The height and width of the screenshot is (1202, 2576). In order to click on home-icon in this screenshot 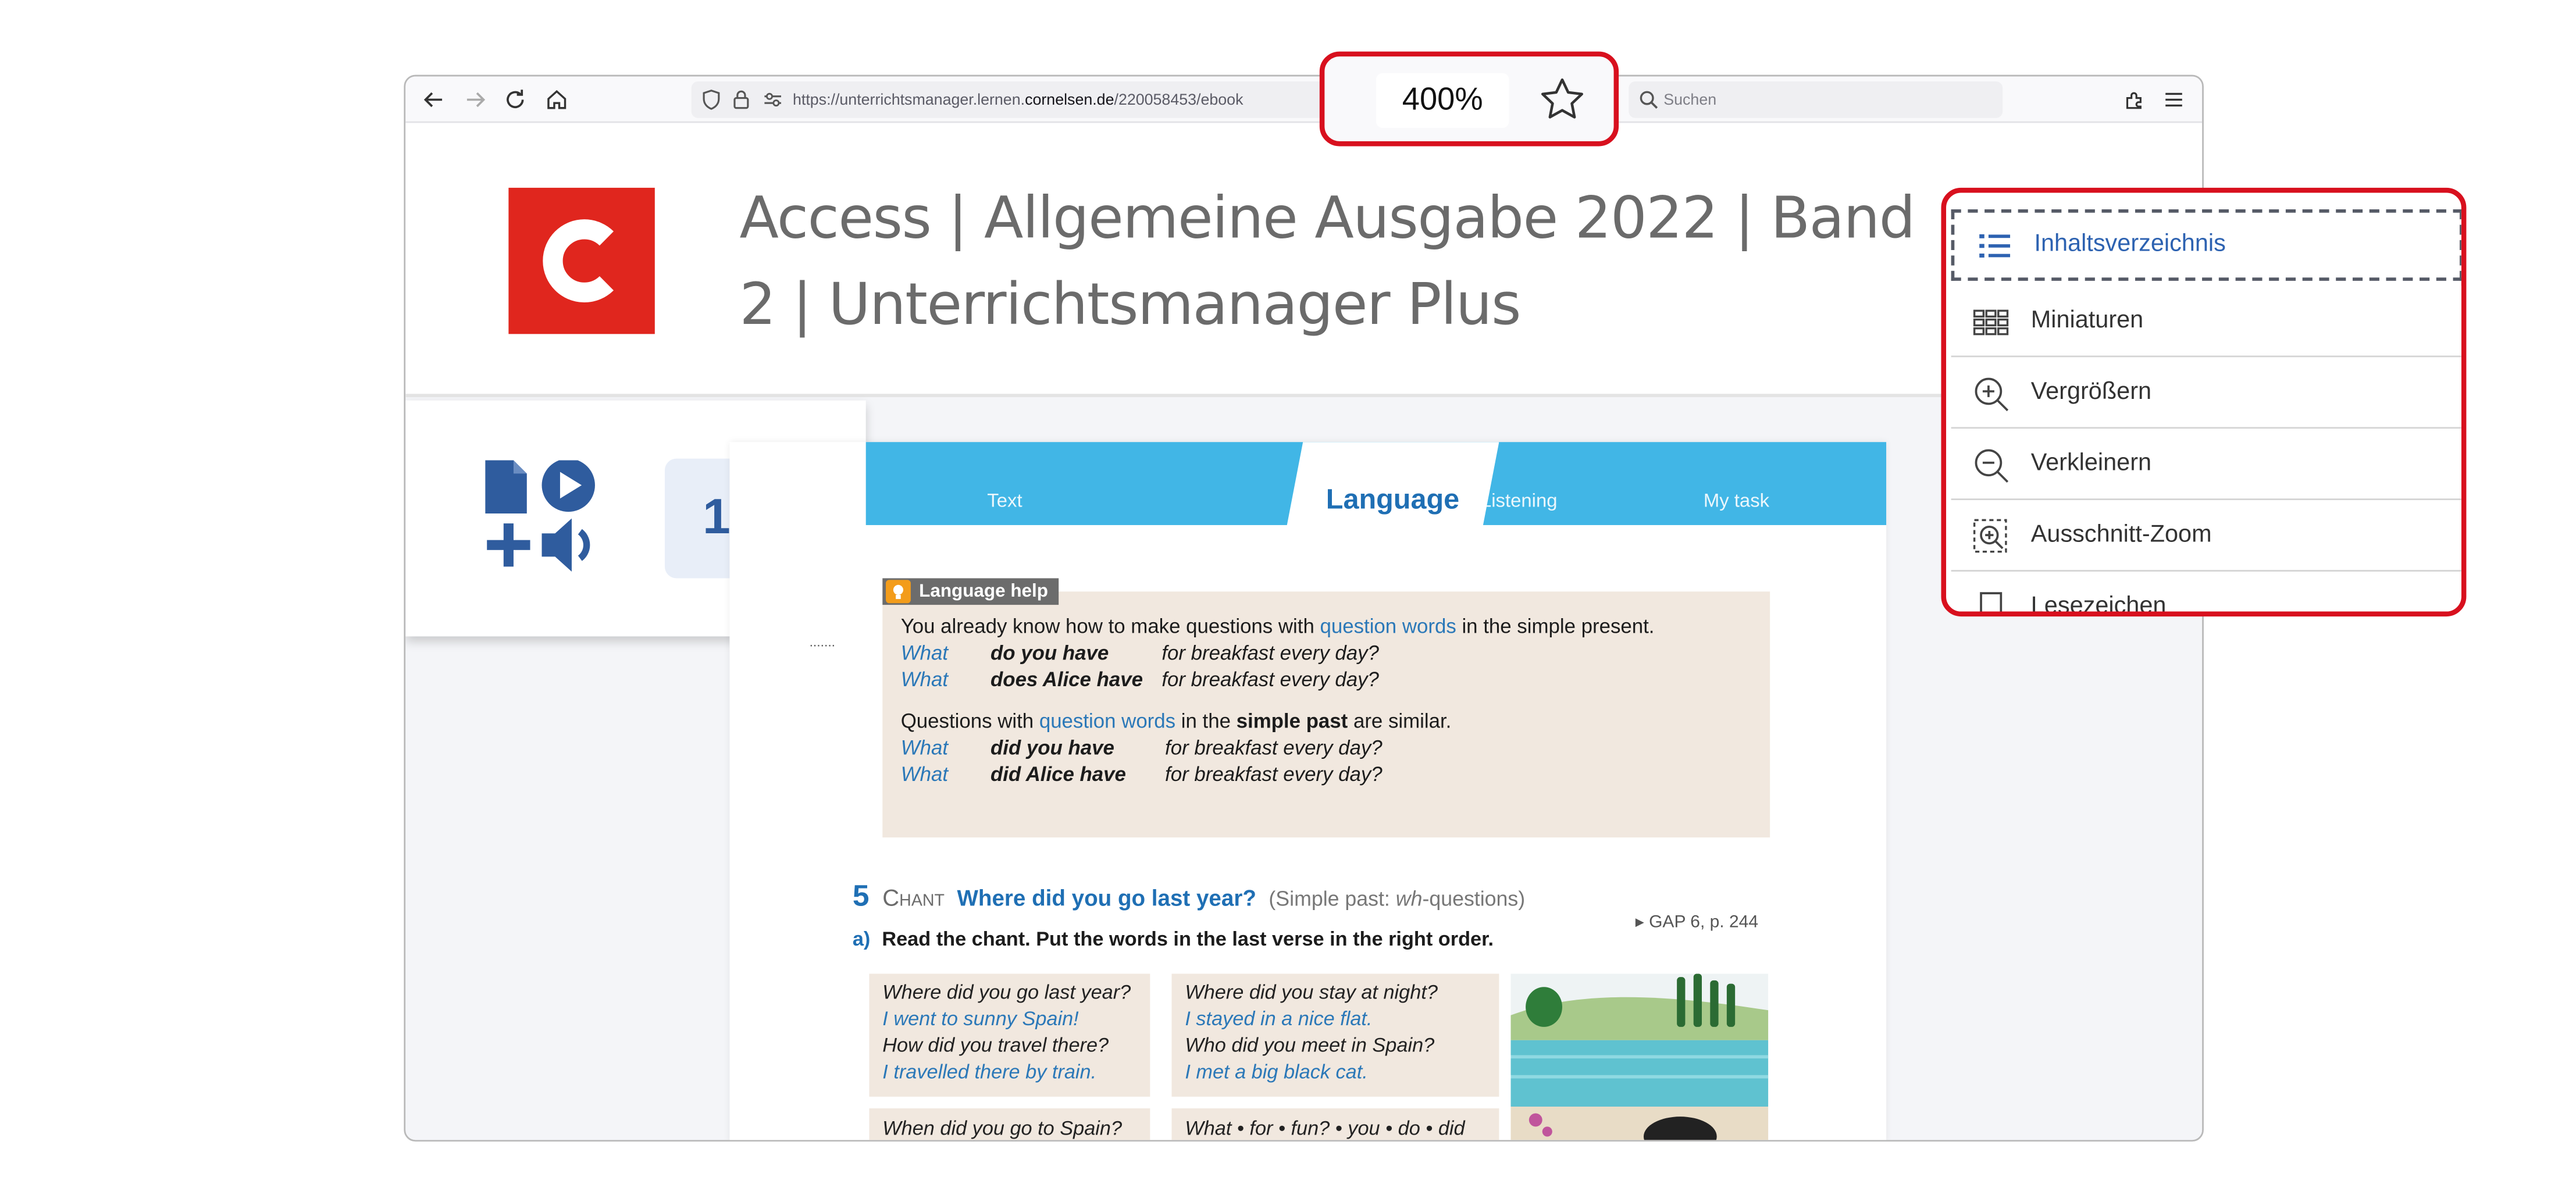, I will do `click(556, 100)`.